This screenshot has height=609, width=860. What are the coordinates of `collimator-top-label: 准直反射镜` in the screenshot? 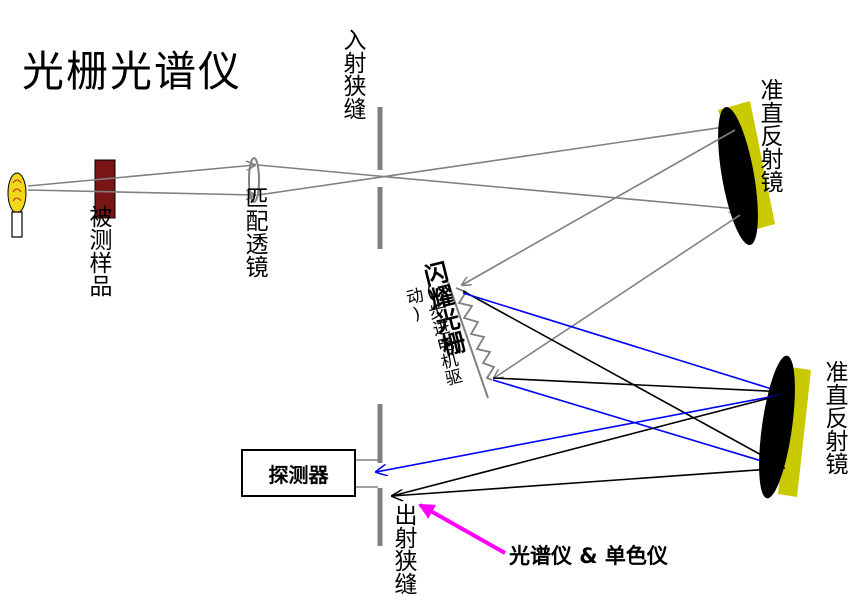 It's located at (769, 135).